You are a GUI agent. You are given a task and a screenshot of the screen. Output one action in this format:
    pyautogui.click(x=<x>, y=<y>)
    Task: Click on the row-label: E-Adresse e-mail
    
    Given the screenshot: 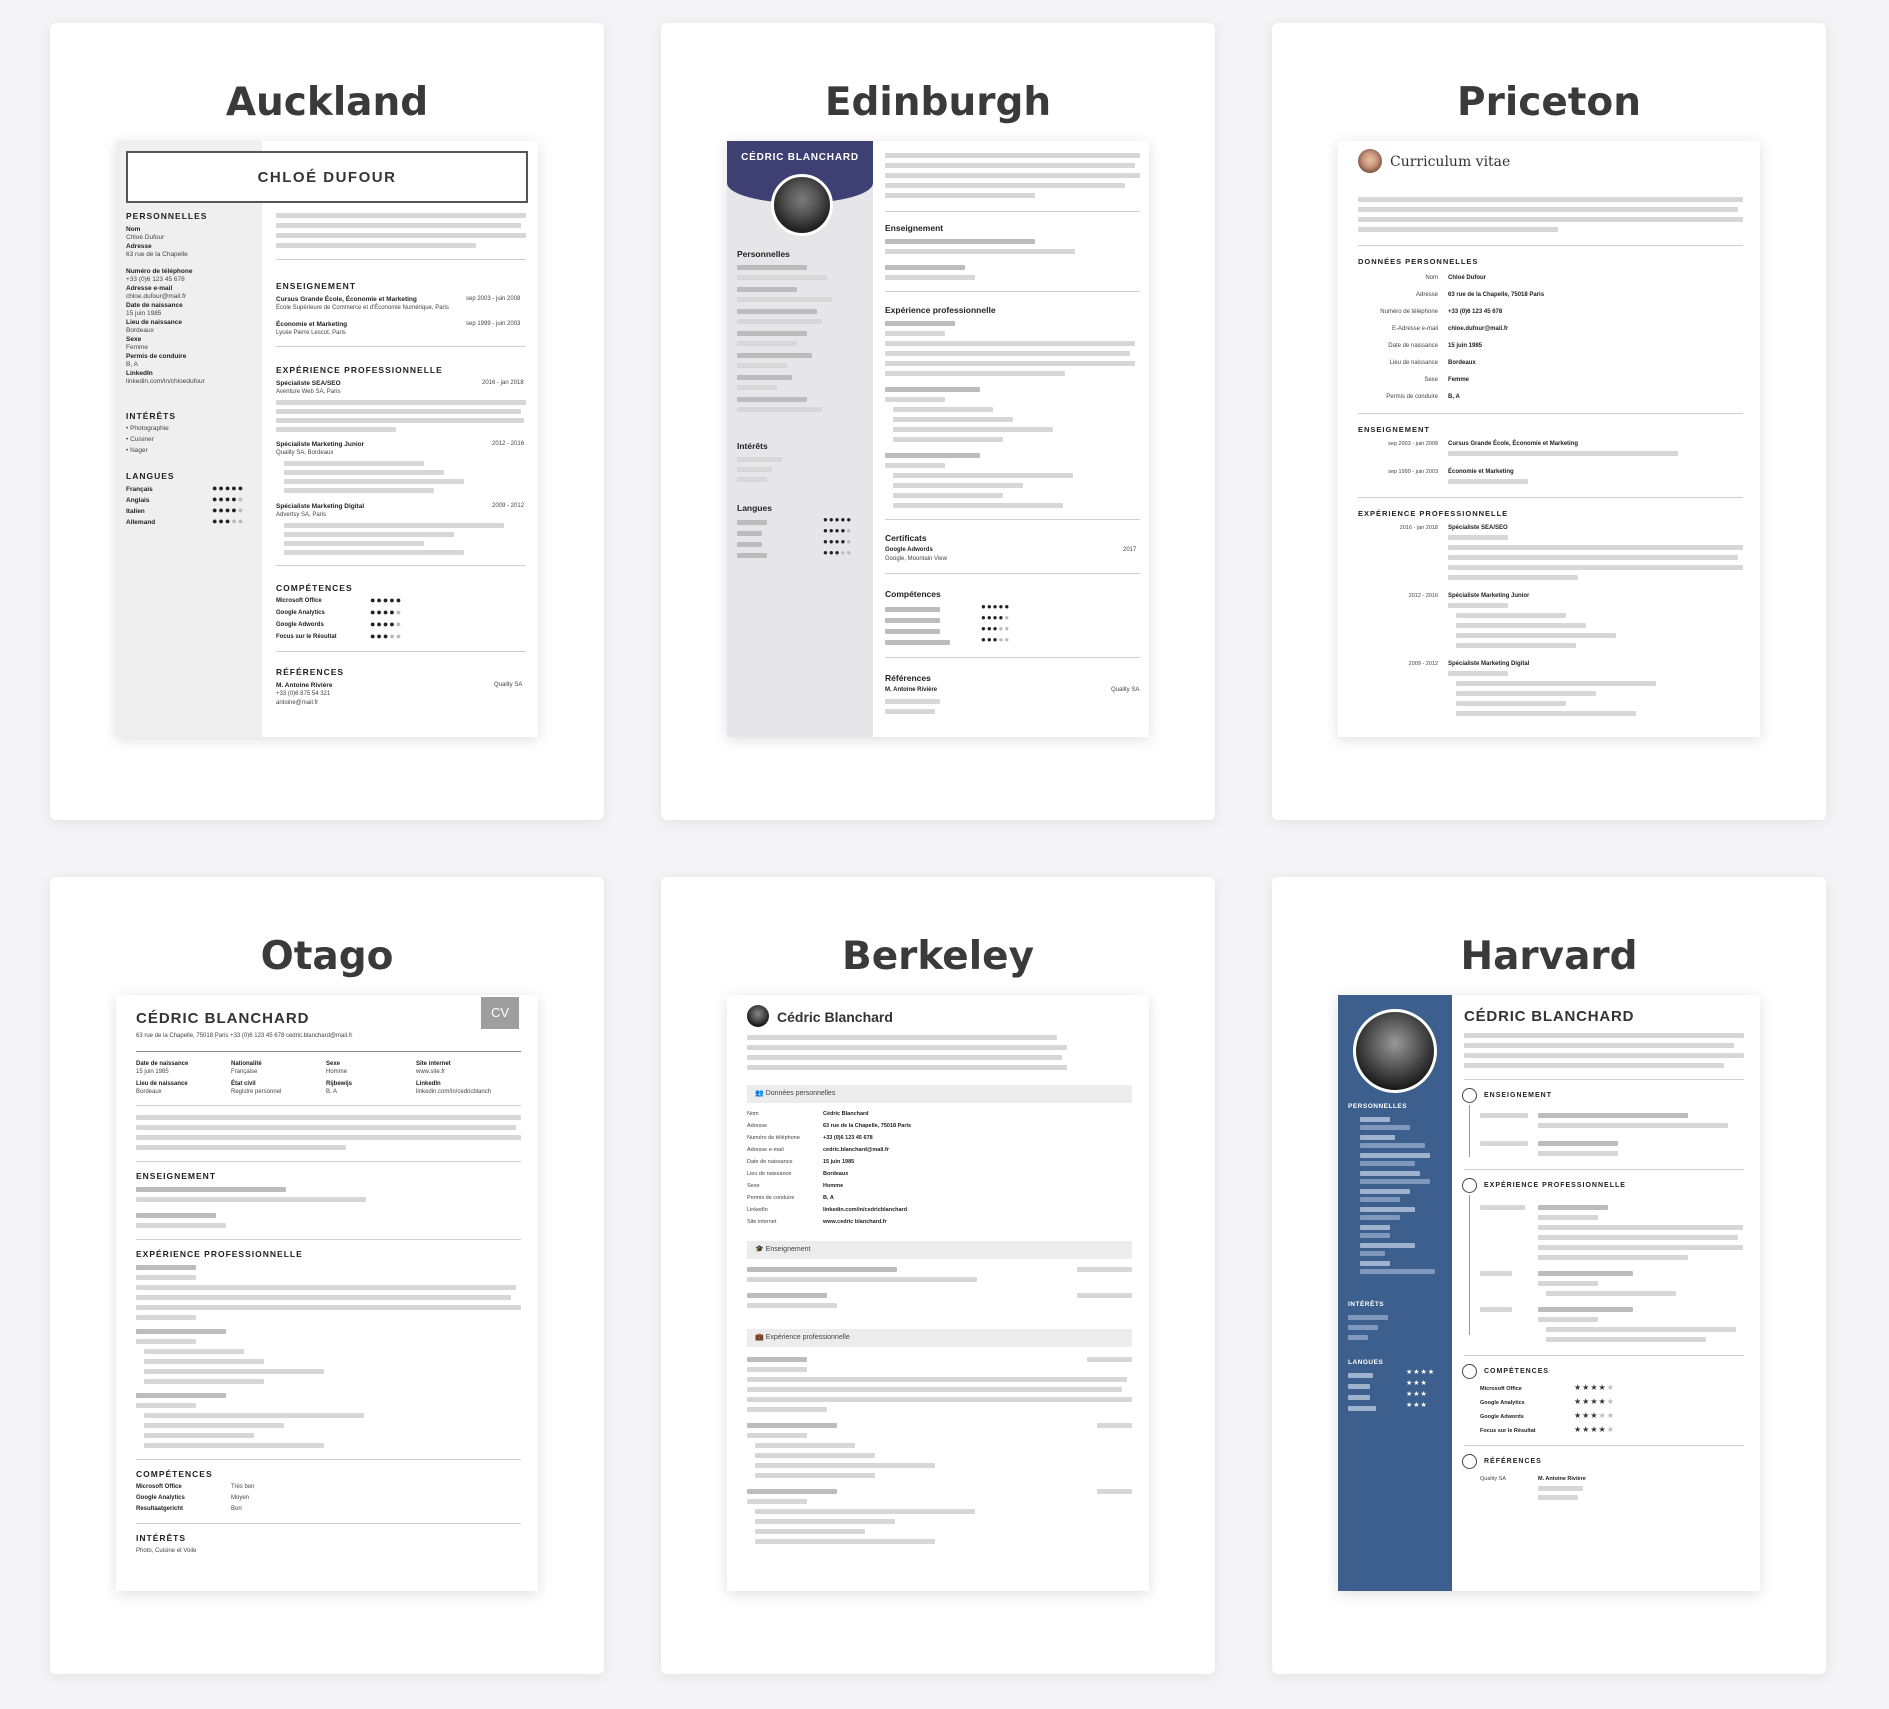 What is the action you would take?
    pyautogui.click(x=1414, y=329)
    